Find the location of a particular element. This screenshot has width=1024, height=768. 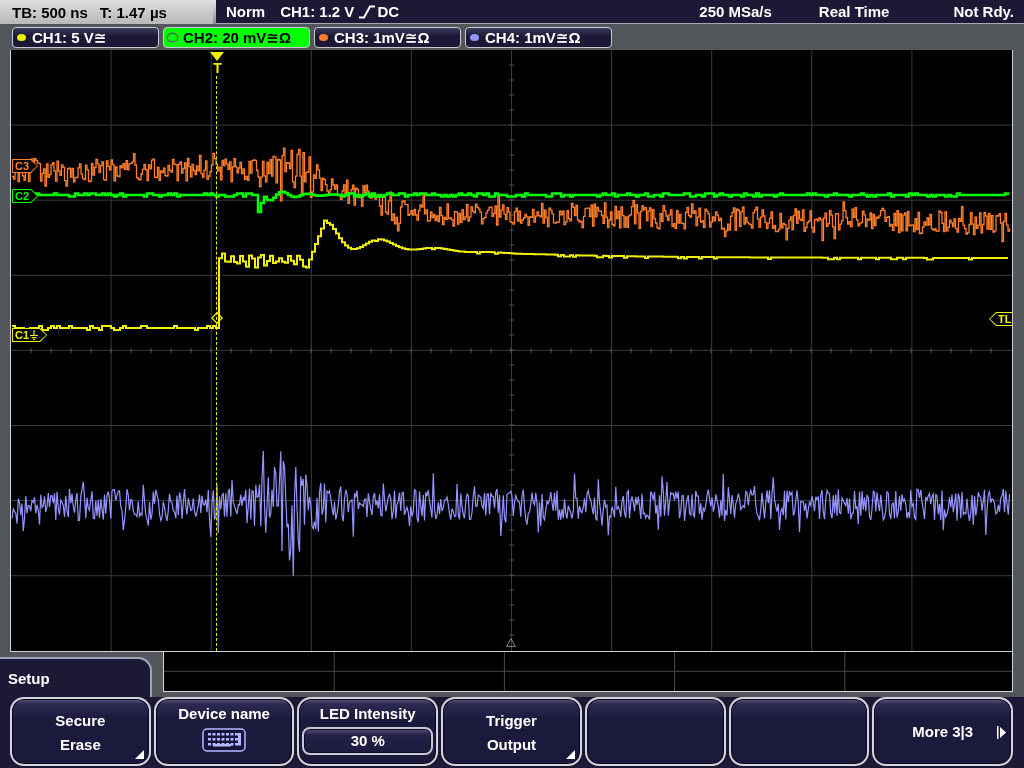

softkey-button: Device name is located at coordinates (224, 731).